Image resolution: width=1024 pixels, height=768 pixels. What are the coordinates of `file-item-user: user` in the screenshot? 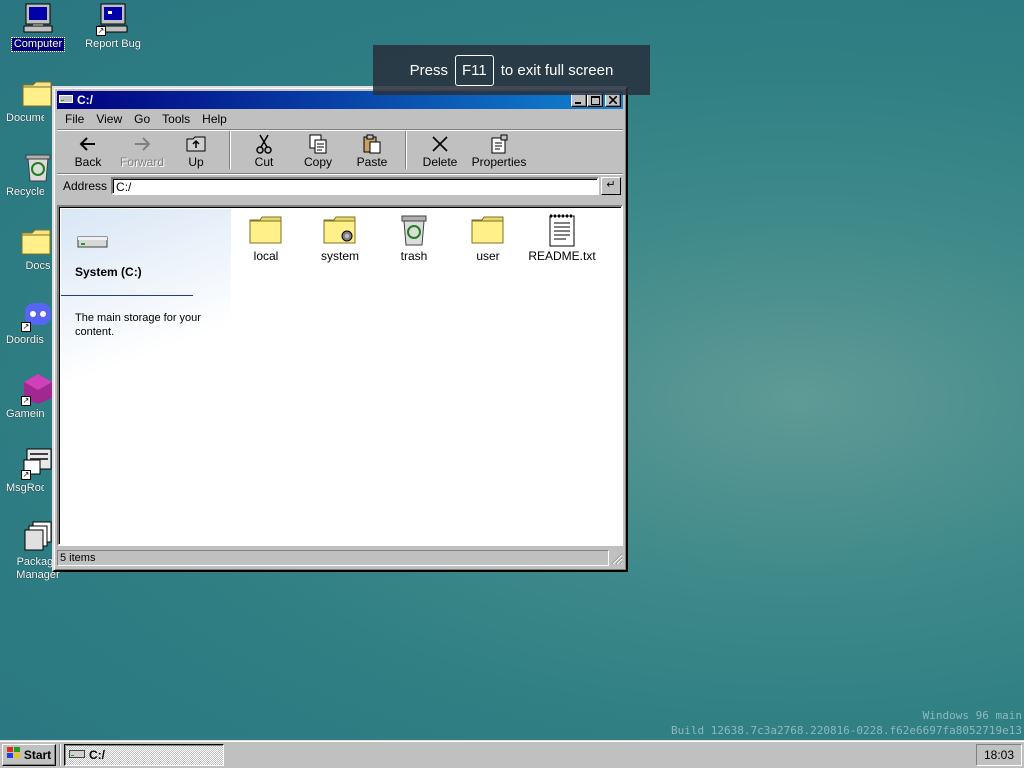 It's located at (488, 237).